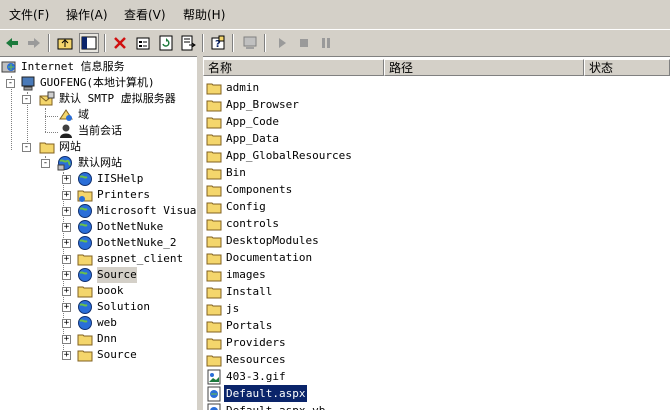  Describe the element at coordinates (436, 359) in the screenshot. I see `list-item: Resources` at that location.